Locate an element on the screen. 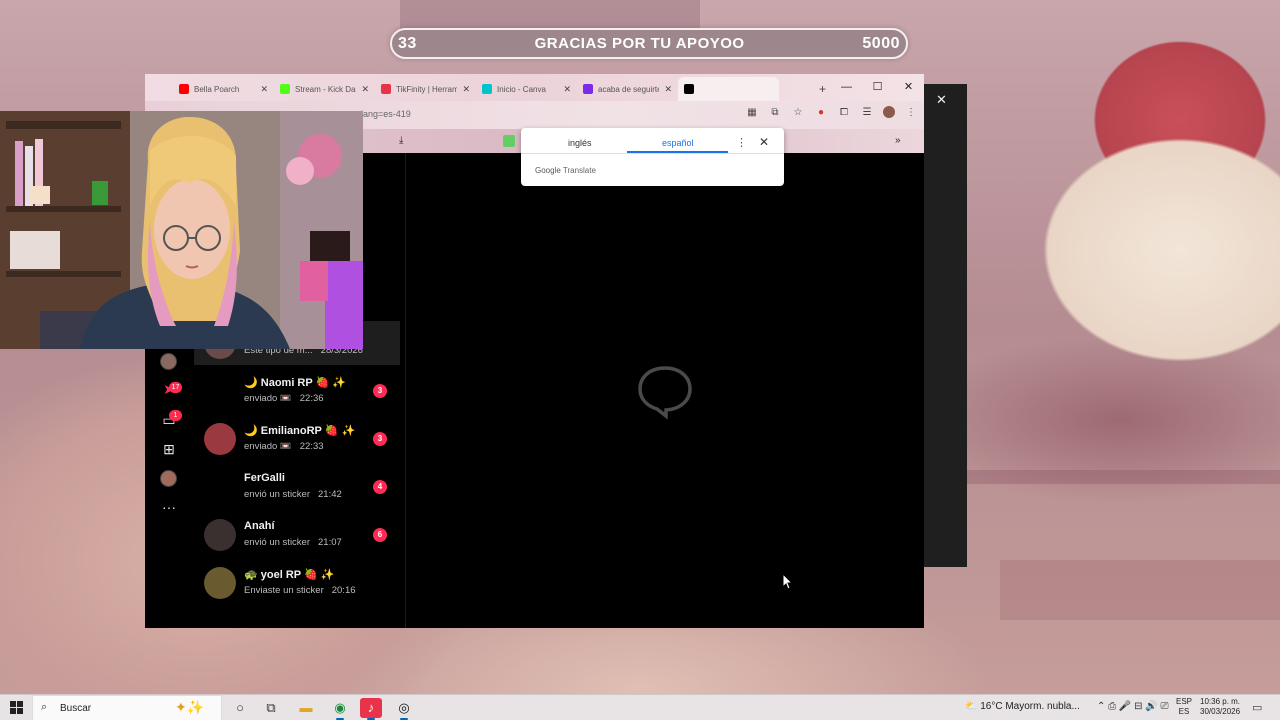 The height and width of the screenshot is (720, 1280). chat-bubble-icon is located at coordinates (665, 393).